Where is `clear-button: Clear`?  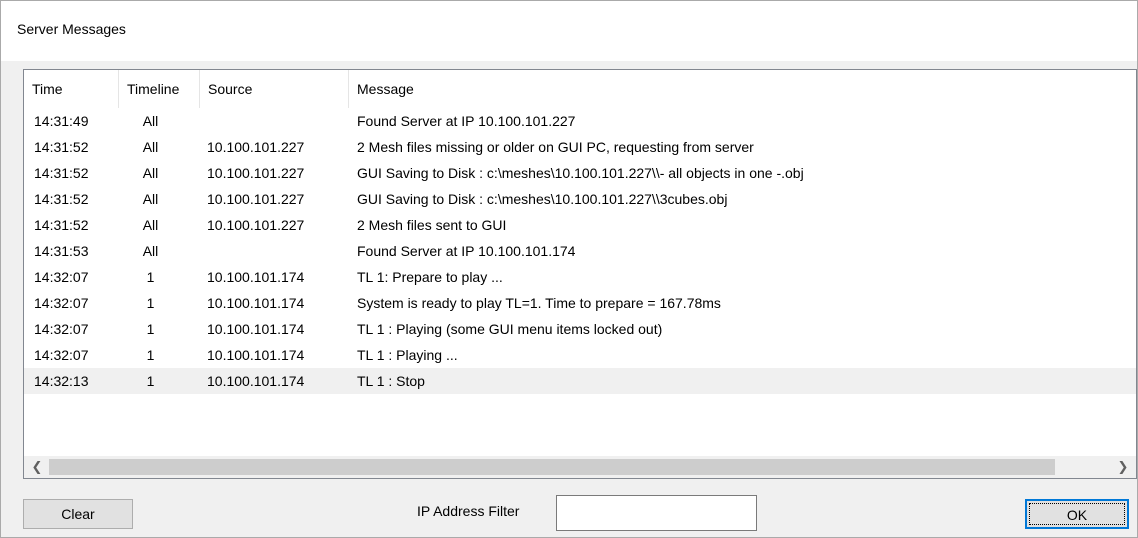 clear-button: Clear is located at coordinates (78, 514).